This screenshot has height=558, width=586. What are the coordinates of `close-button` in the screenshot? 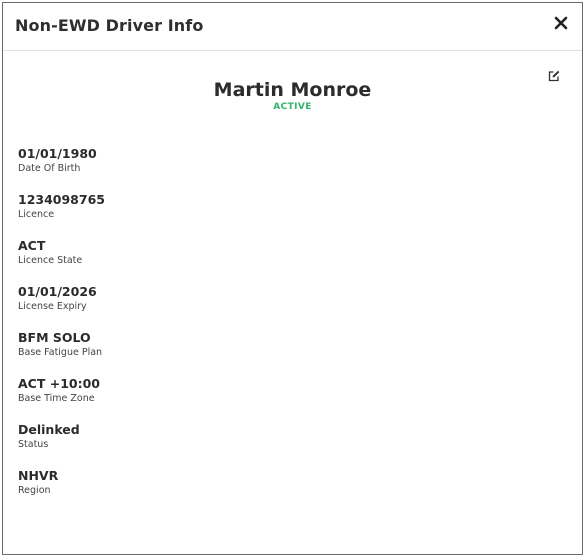 It's located at (561, 22).